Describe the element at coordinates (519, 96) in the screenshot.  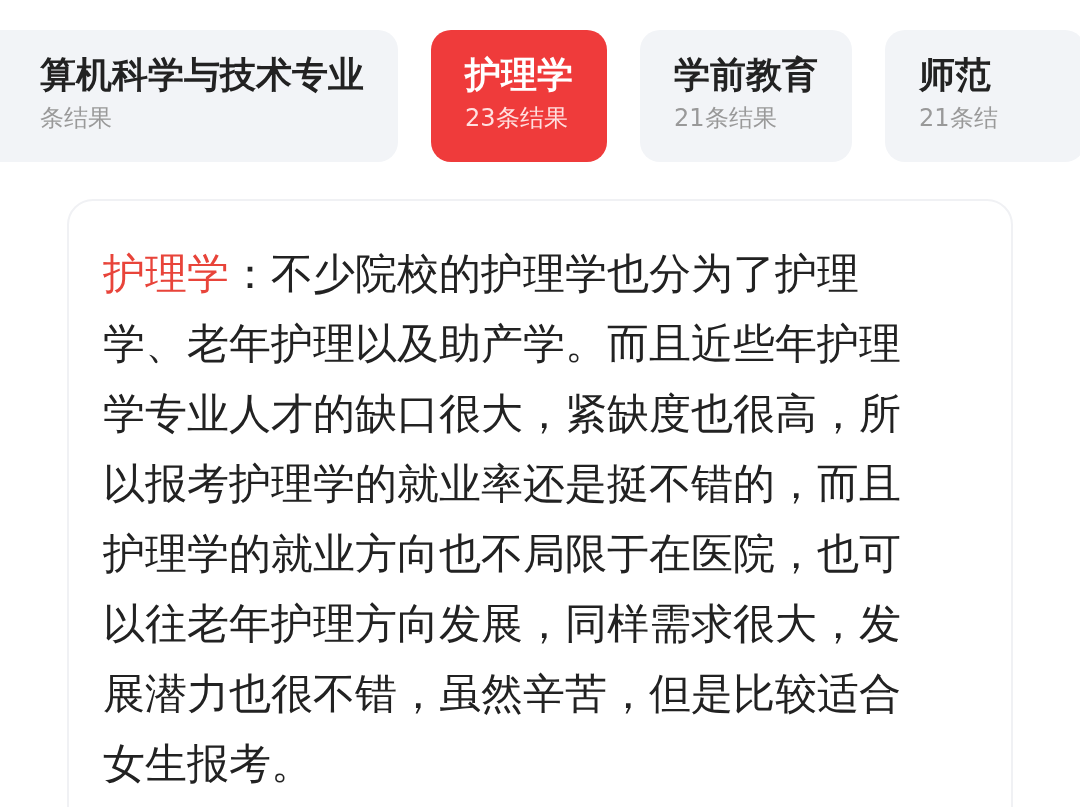
I see `major-tab: 护理学 23条结果` at that location.